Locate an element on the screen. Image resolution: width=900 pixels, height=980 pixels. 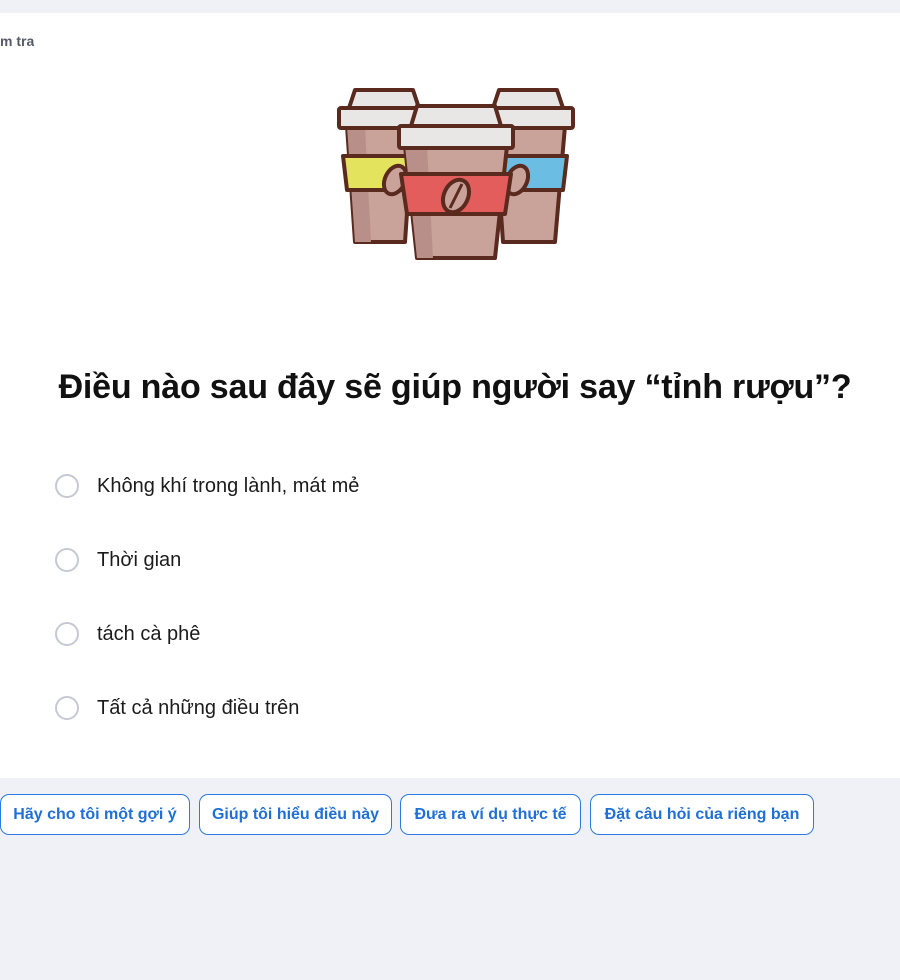
answer-option-1: Không khí trong lành, mát mẻ is located at coordinates (207, 486).